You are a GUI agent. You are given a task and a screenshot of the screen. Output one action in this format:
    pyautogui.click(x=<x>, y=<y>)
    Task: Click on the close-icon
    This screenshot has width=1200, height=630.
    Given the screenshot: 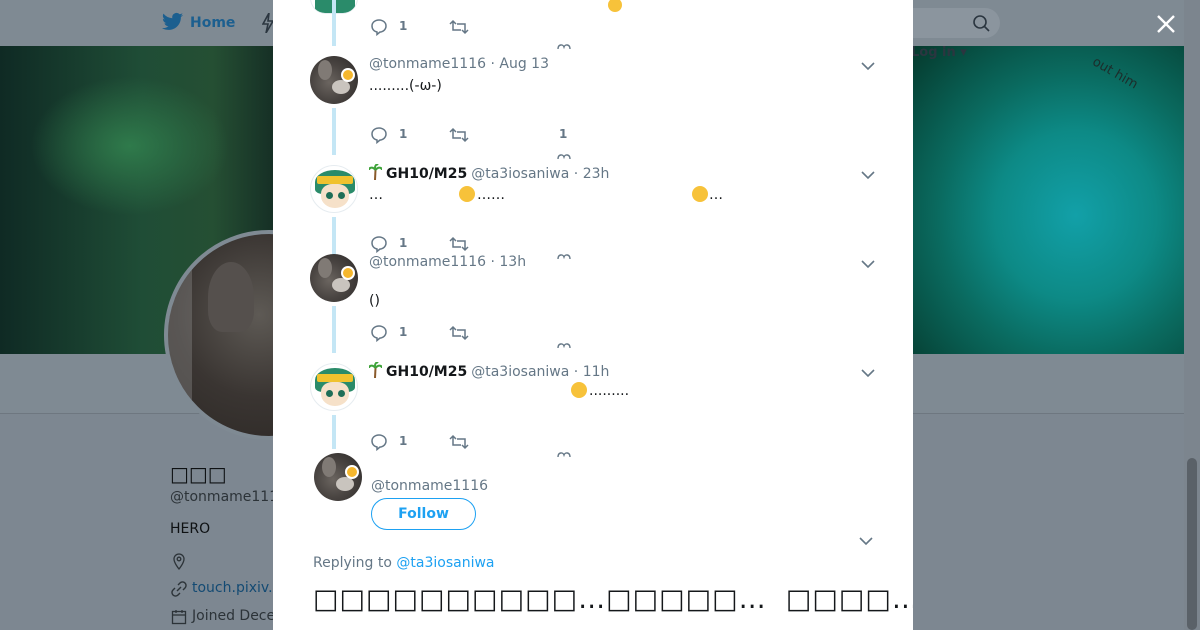 What is the action you would take?
    pyautogui.click(x=1166, y=24)
    